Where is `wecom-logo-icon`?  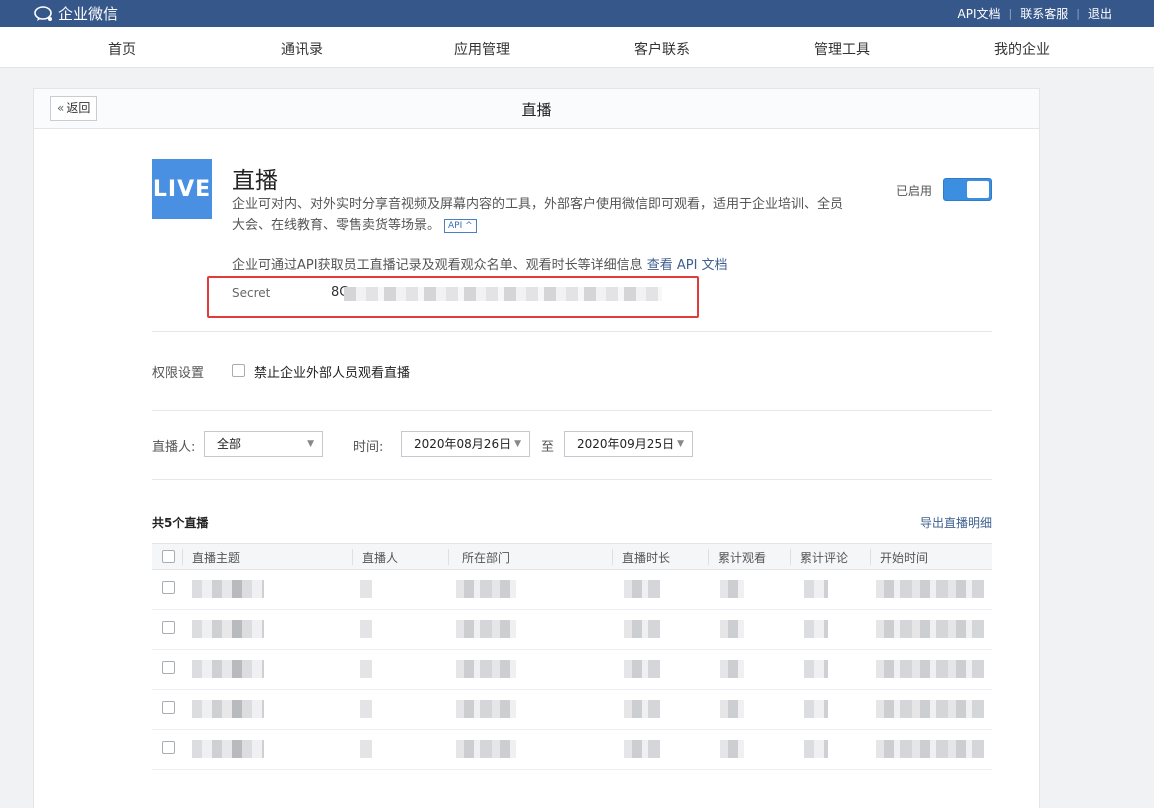 wecom-logo-icon is located at coordinates (43, 13).